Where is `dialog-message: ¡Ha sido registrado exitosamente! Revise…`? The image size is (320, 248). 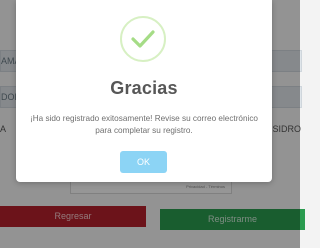
dialog-message: ¡Ha sido registrado exitosamente! Revise… is located at coordinates (144, 124).